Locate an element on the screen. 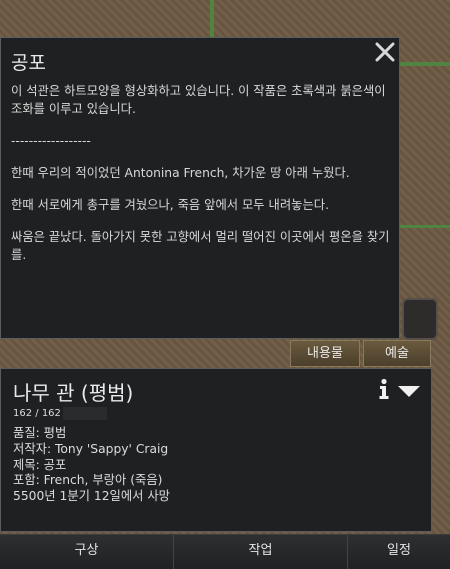  hp-text: 162 / 162 is located at coordinates (37, 413).